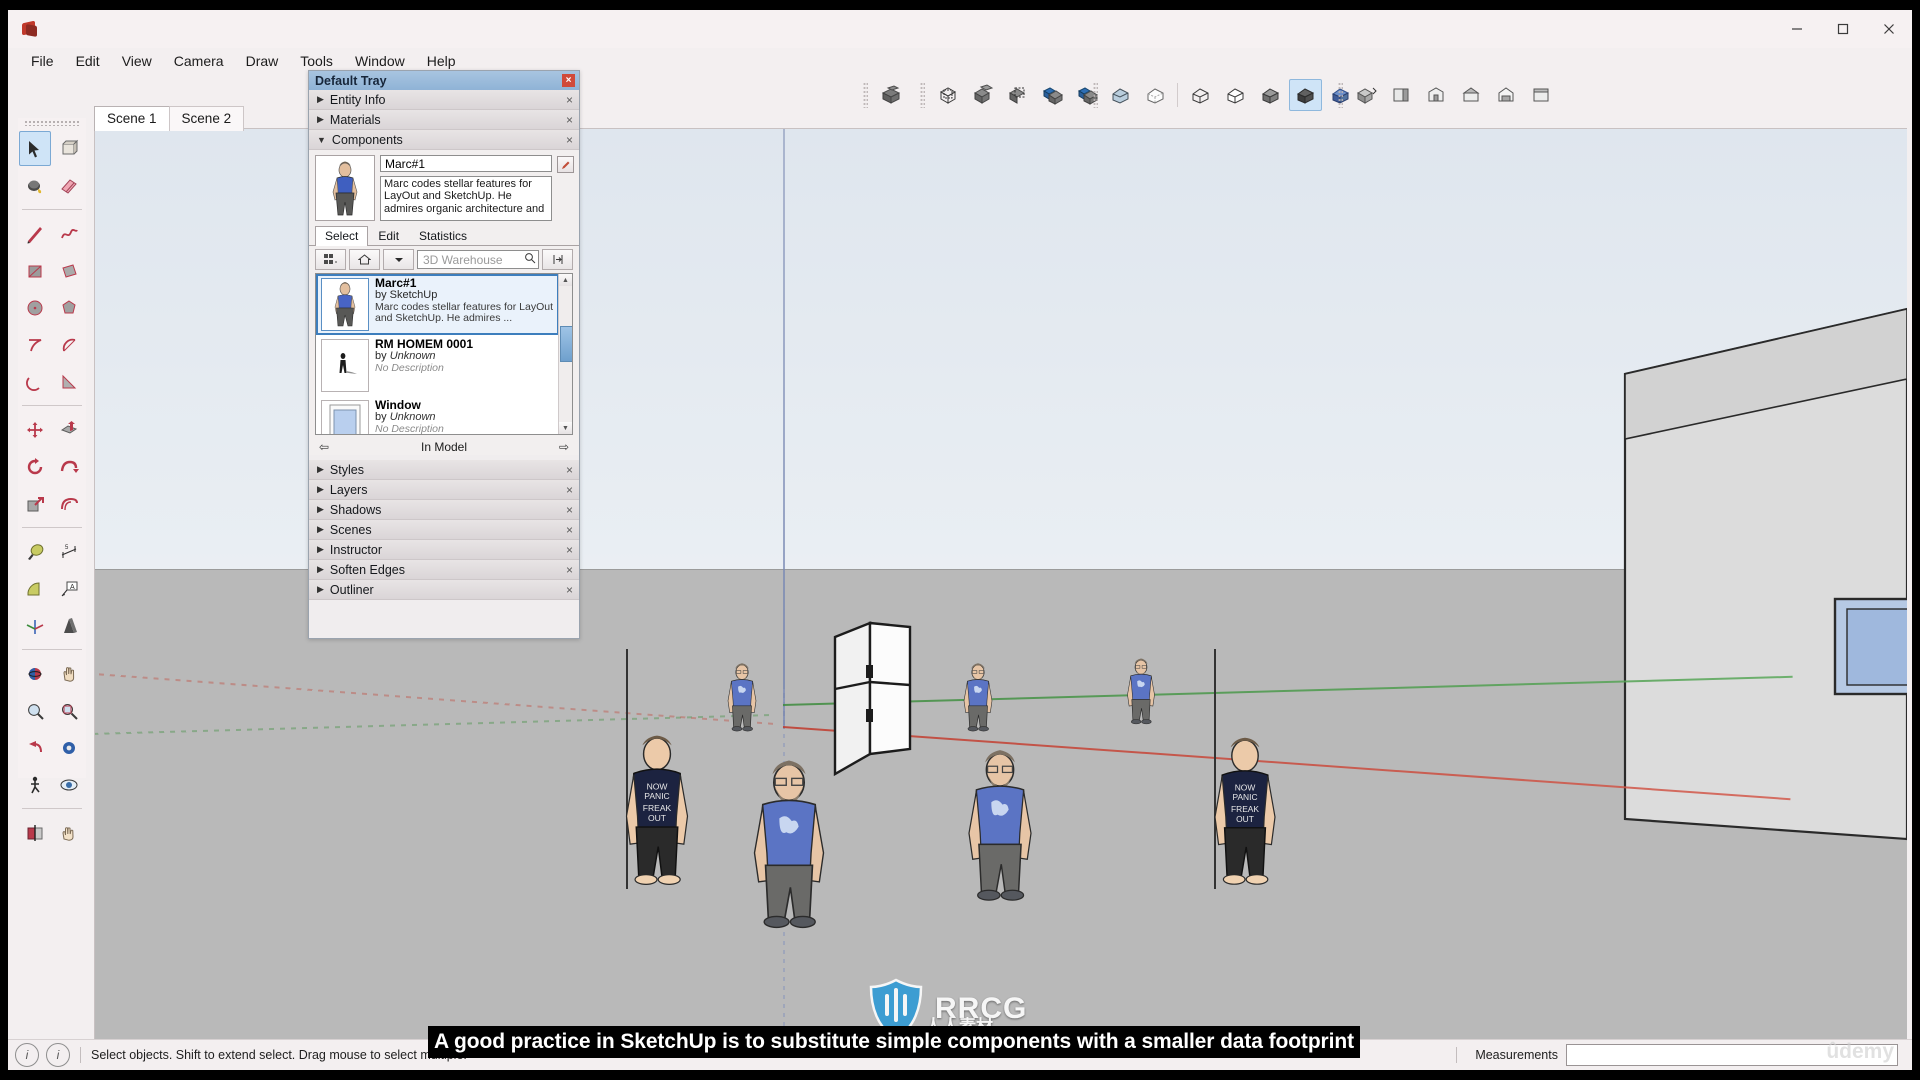  What do you see at coordinates (1365, 95) in the screenshot?
I see `iso-view-icon` at bounding box center [1365, 95].